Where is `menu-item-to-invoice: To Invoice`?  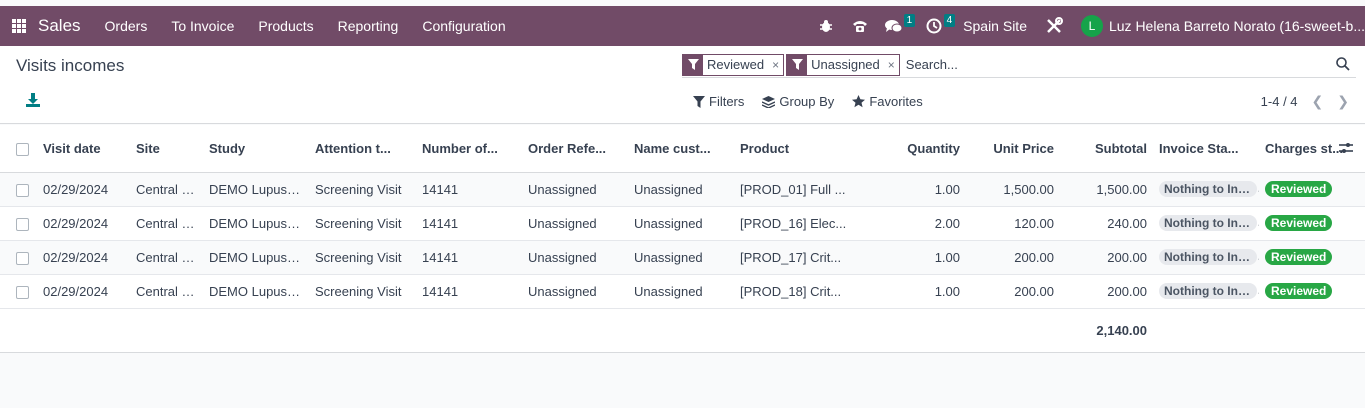 menu-item-to-invoice: To Invoice is located at coordinates (202, 26).